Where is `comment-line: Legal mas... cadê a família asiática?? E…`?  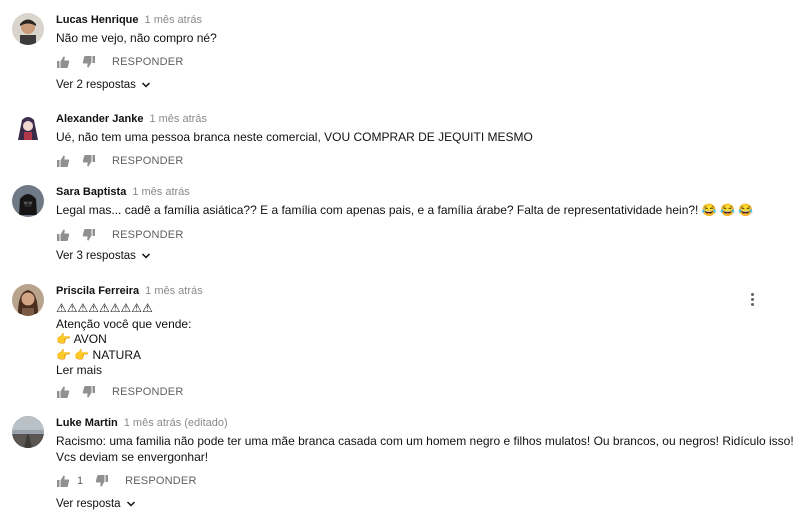 comment-line: Legal mas... cadê a família asiática?? E… is located at coordinates (405, 210).